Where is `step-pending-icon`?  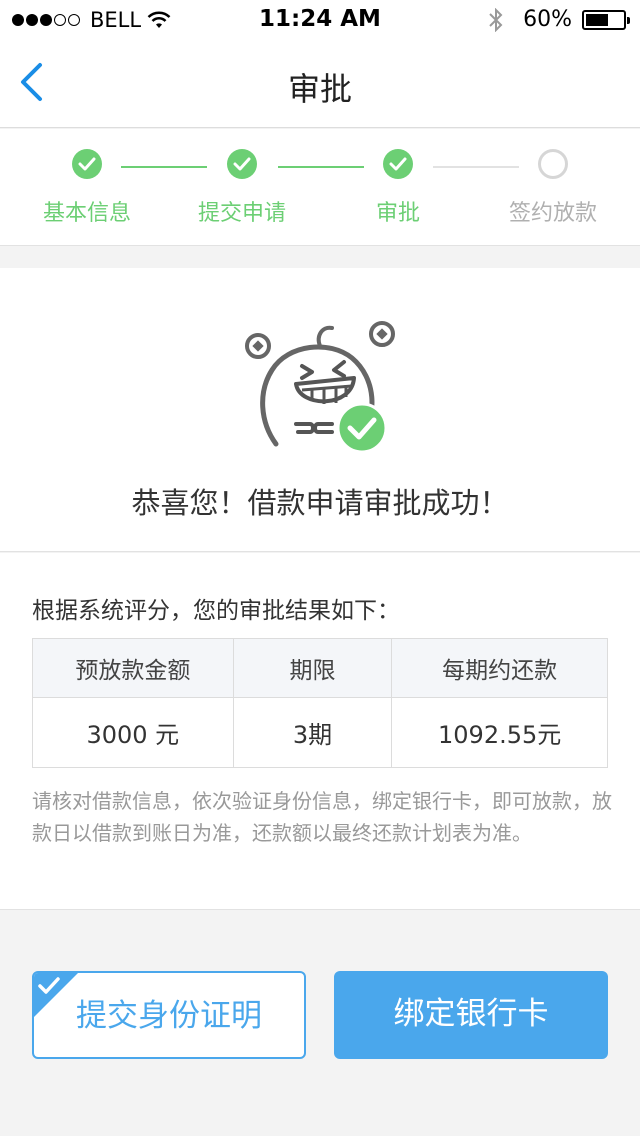
step-pending-icon is located at coordinates (553, 164).